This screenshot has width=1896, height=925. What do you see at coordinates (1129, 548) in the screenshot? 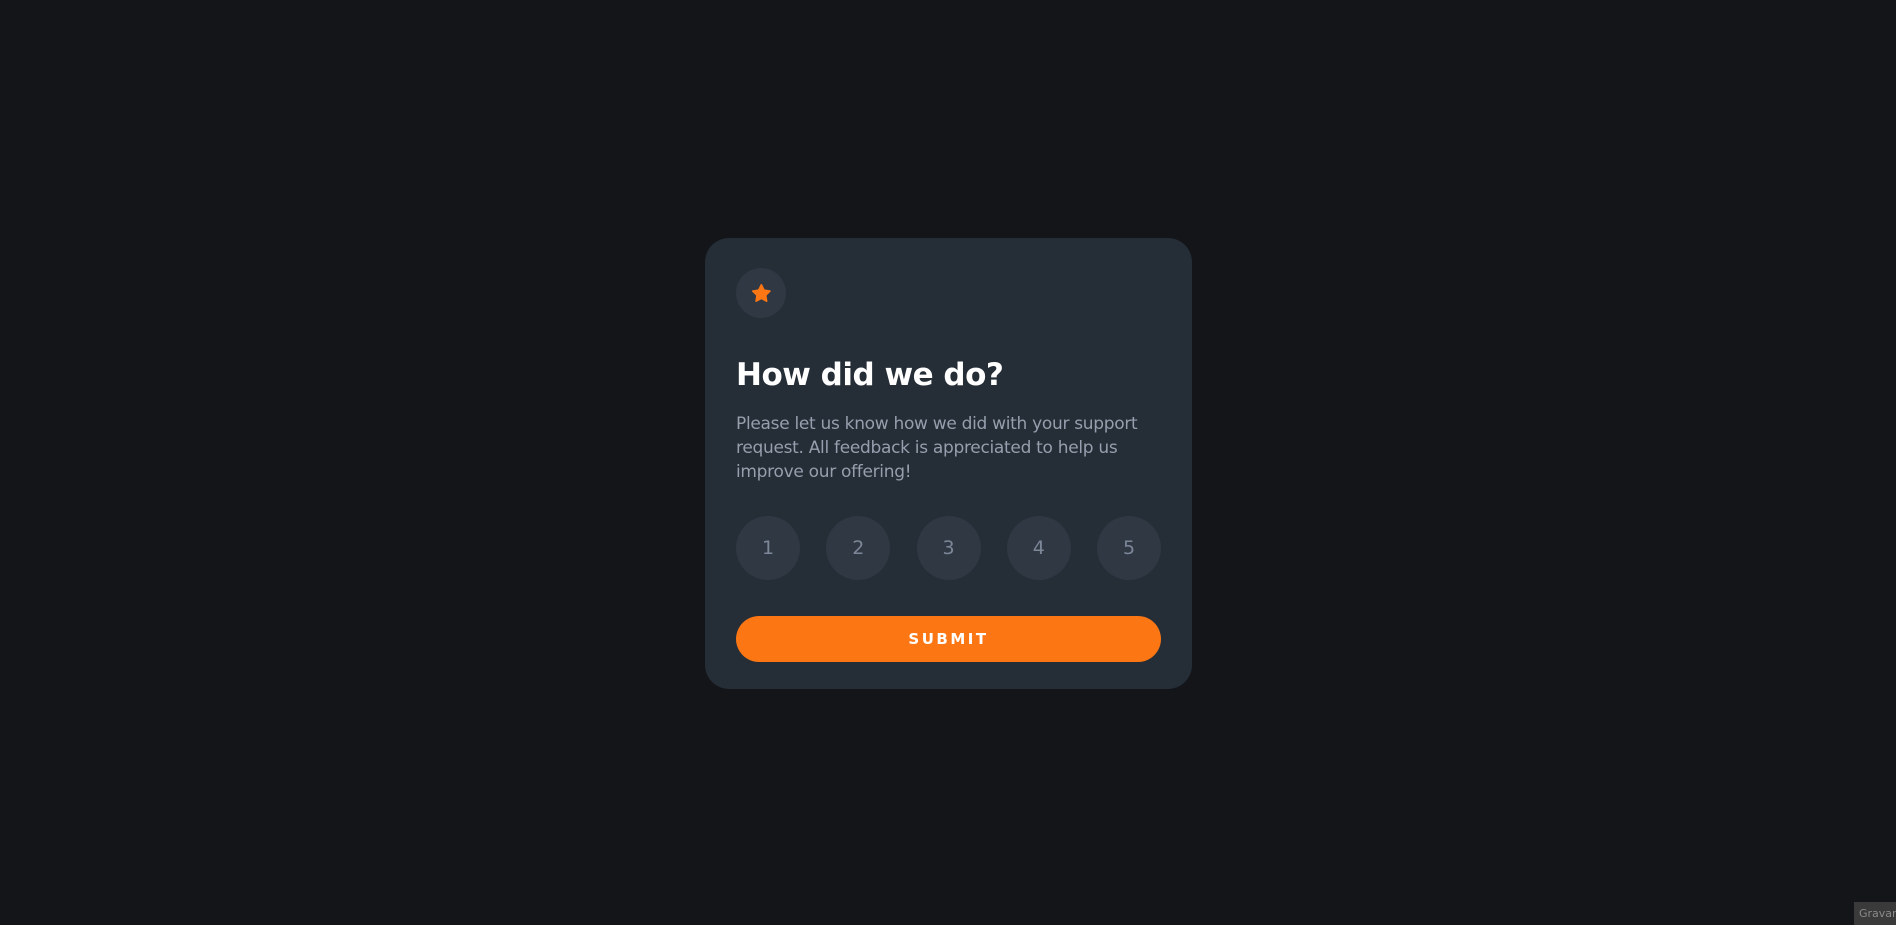
I see `rating-option-5: 5` at bounding box center [1129, 548].